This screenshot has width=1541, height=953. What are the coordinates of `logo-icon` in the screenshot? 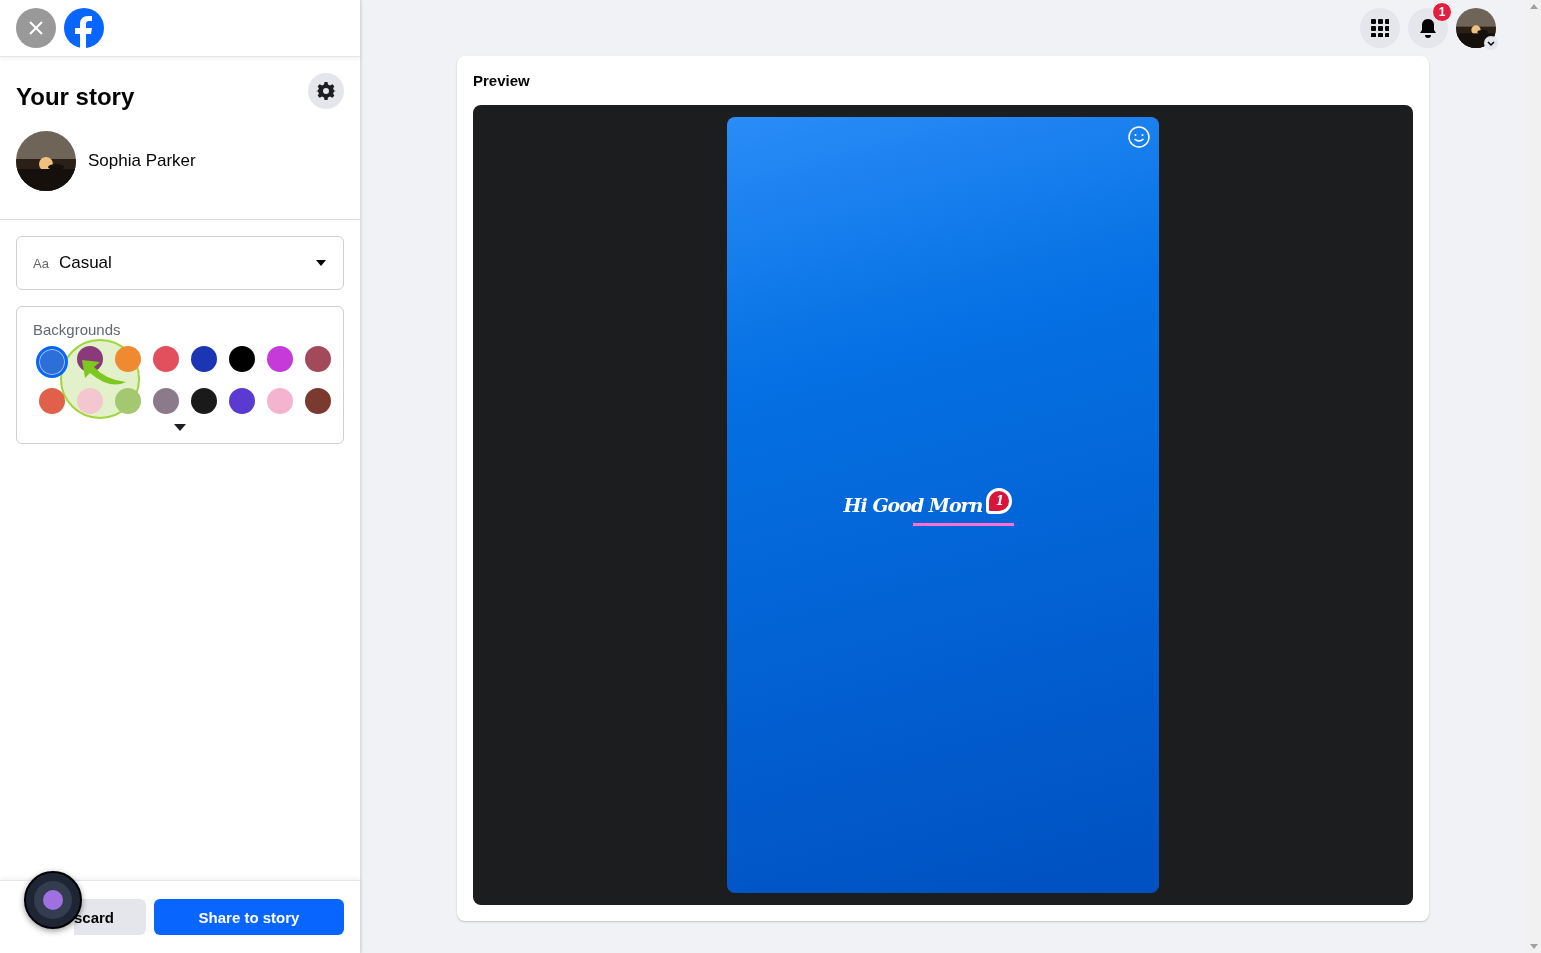 It's located at (84, 28).